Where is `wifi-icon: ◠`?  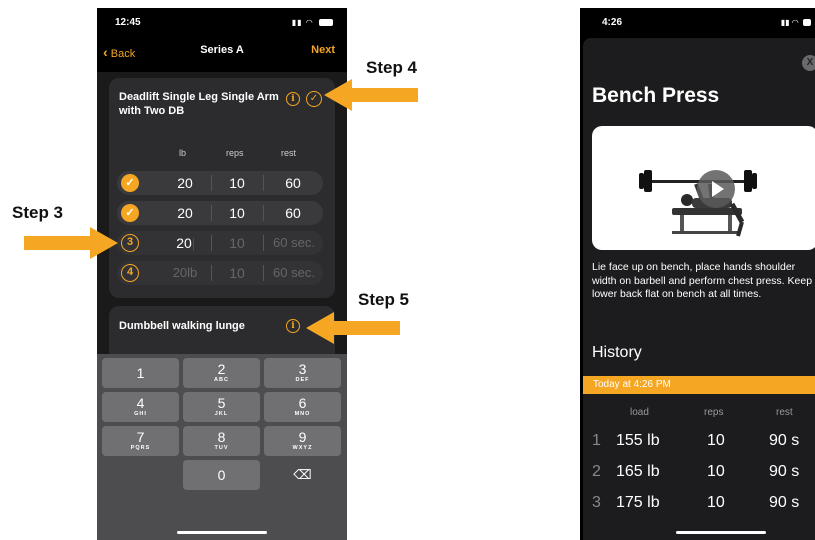 wifi-icon: ◠ is located at coordinates (795, 22).